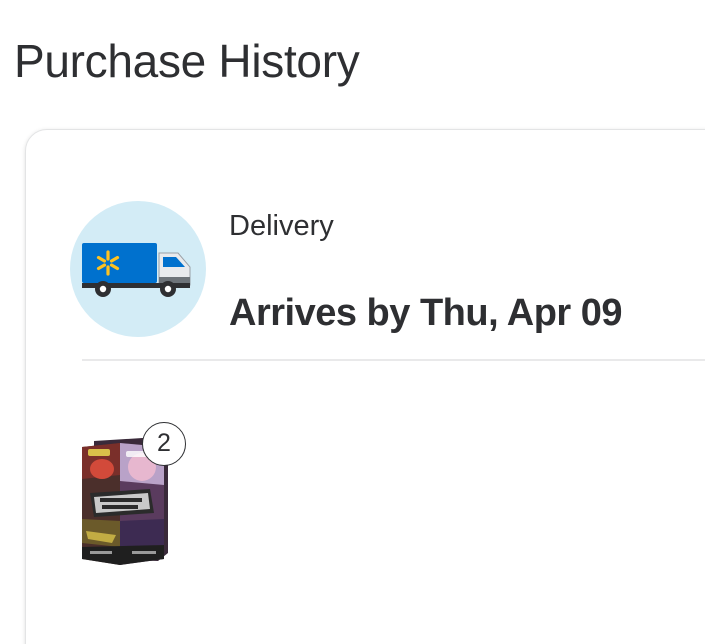  I want to click on quantity-badge: 2, so click(164, 444).